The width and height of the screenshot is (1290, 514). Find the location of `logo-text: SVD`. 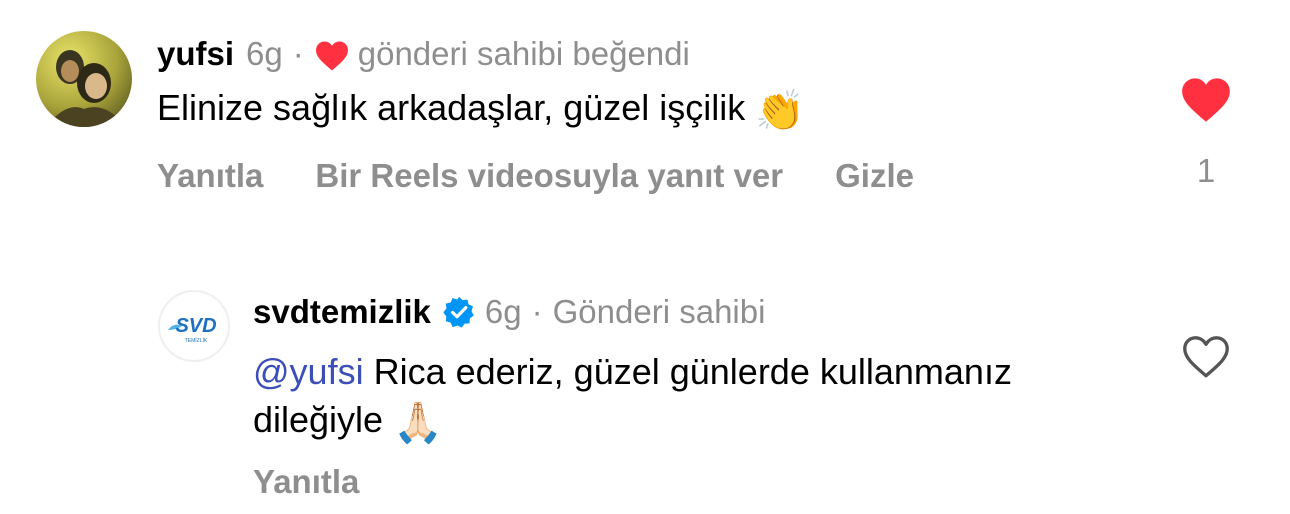

logo-text: SVD is located at coordinates (195, 326).